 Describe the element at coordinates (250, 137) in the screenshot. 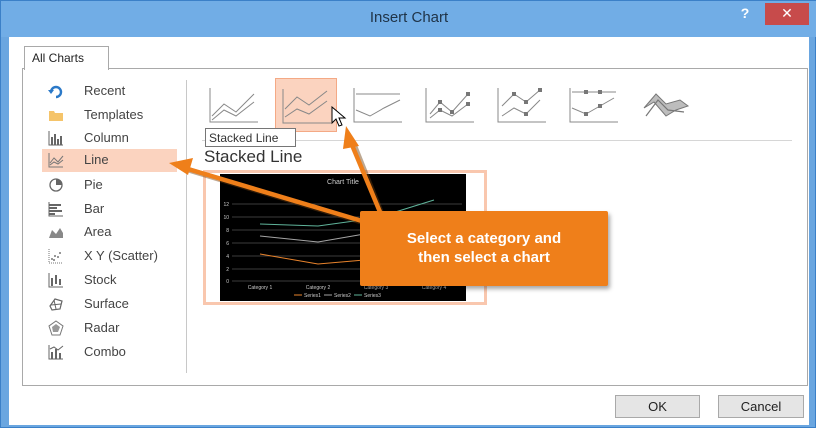

I see `tooltip: Stacked Line` at that location.